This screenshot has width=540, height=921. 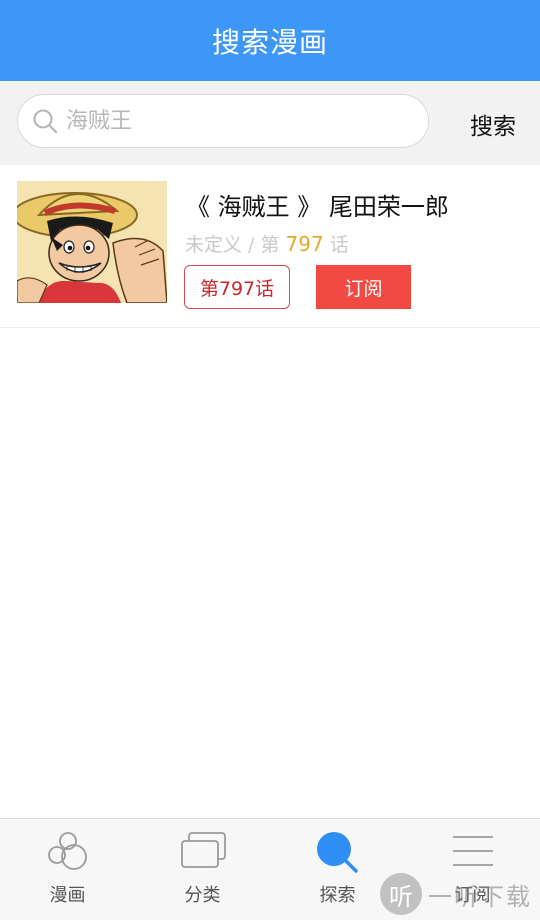 I want to click on app-header: 搜索漫画, so click(x=270, y=40).